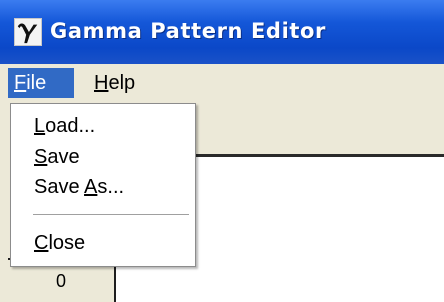 The image size is (444, 302). Describe the element at coordinates (188, 31) in the screenshot. I see `window-title: Gamma Pattern Editor` at that location.